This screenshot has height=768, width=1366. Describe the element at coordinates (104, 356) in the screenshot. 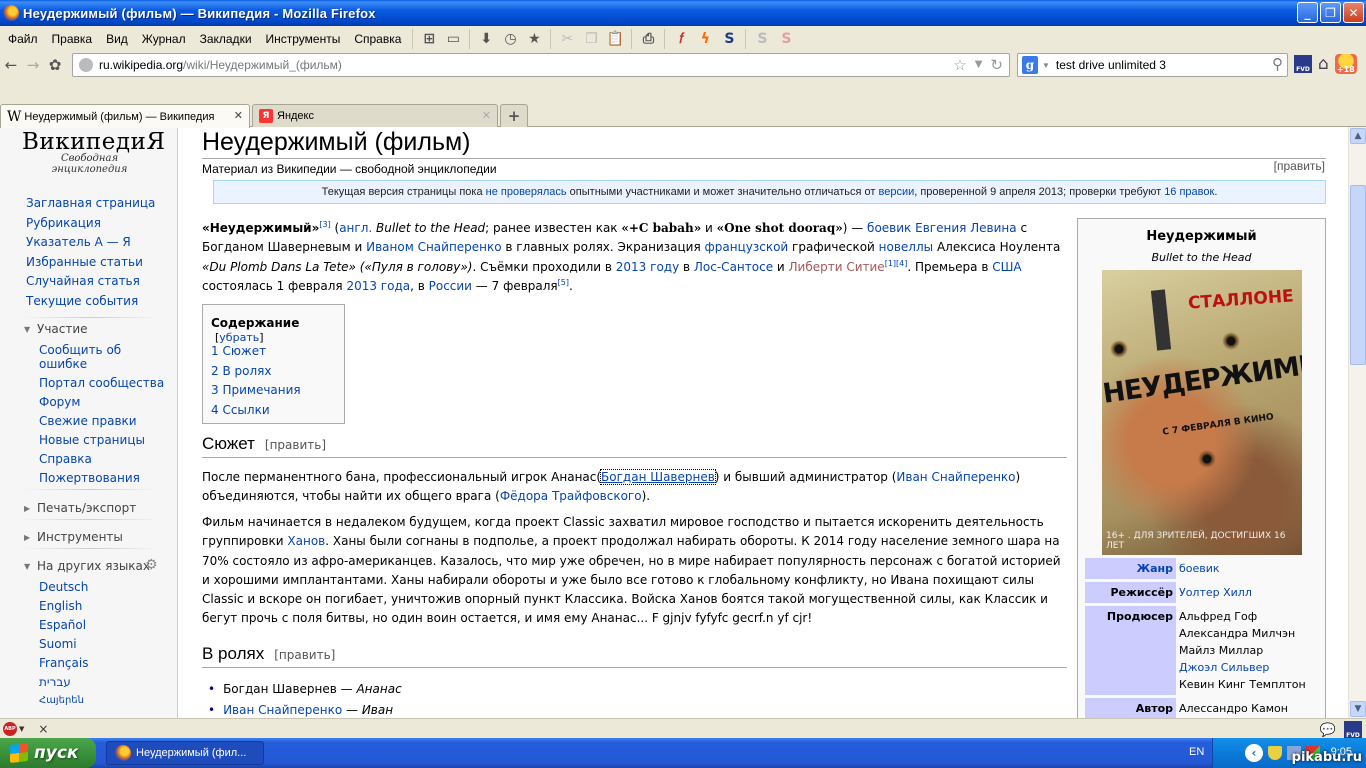

I see `sidebar-item-report-error: Сообщить об ошибке` at that location.